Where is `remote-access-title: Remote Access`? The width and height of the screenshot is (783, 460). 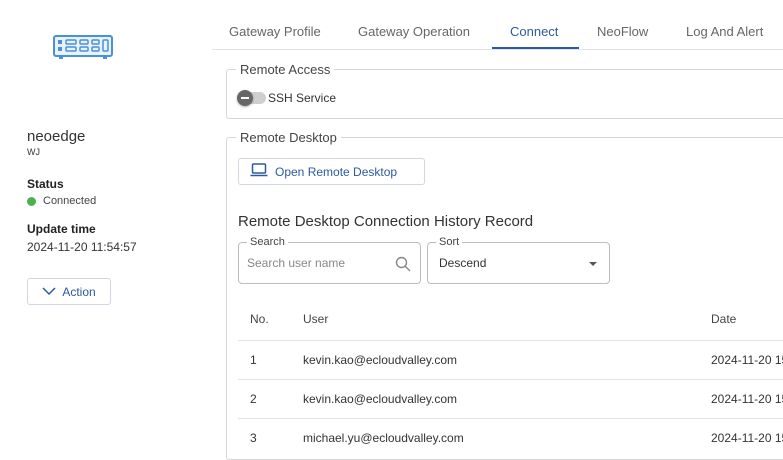 remote-access-title: Remote Access is located at coordinates (285, 69).